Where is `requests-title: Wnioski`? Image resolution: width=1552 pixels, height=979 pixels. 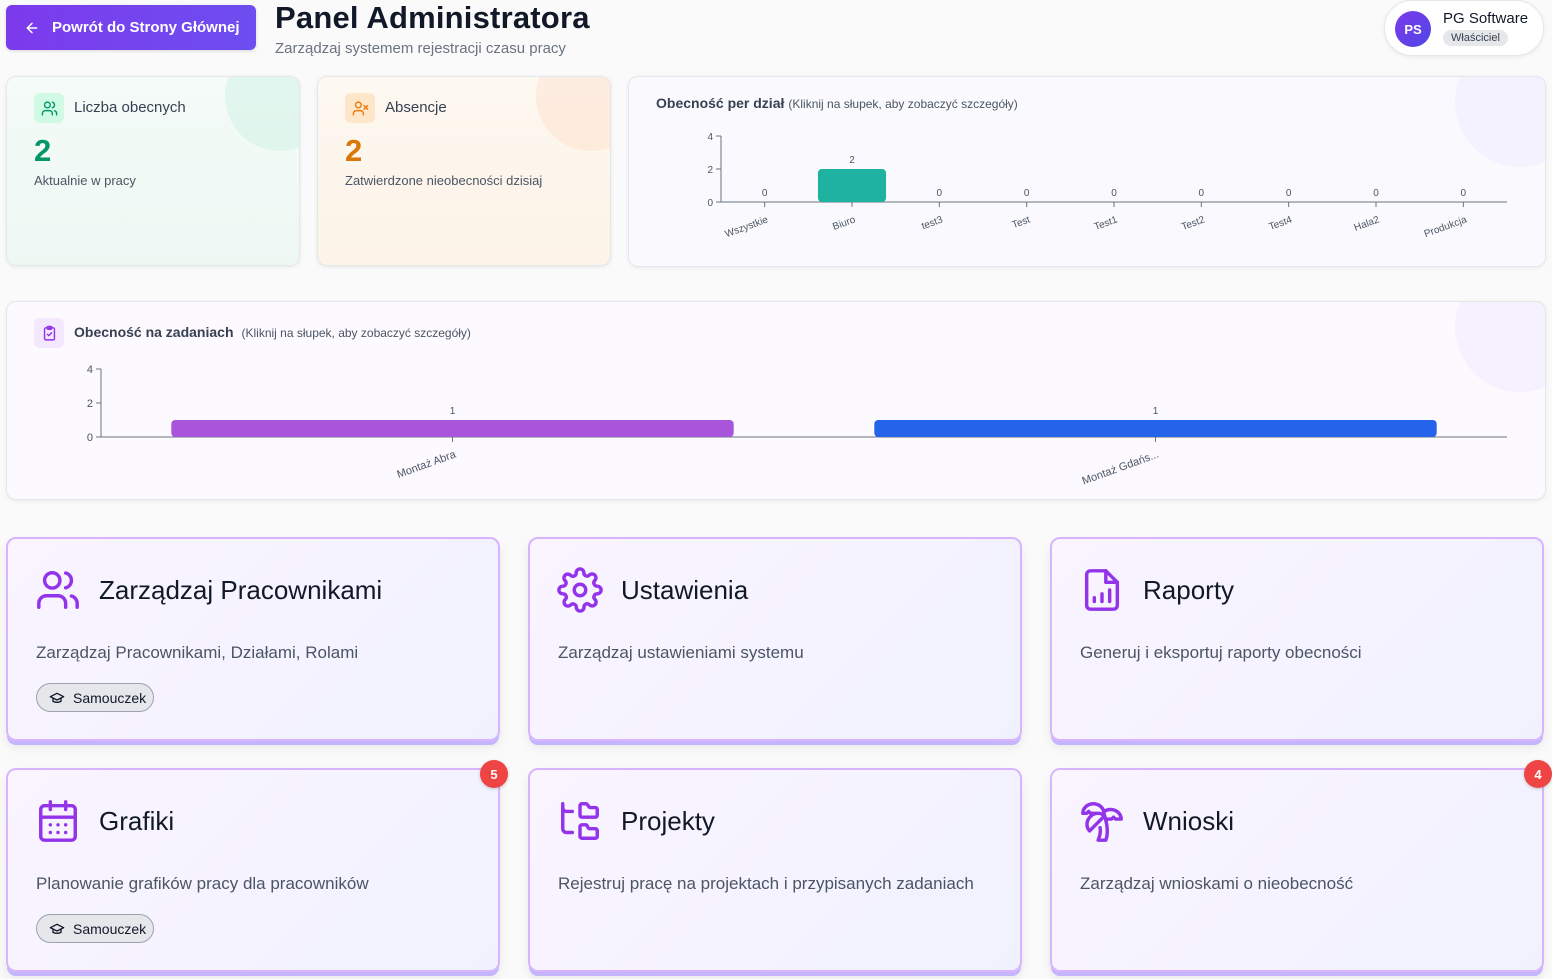
requests-title: Wnioski is located at coordinates (1189, 821).